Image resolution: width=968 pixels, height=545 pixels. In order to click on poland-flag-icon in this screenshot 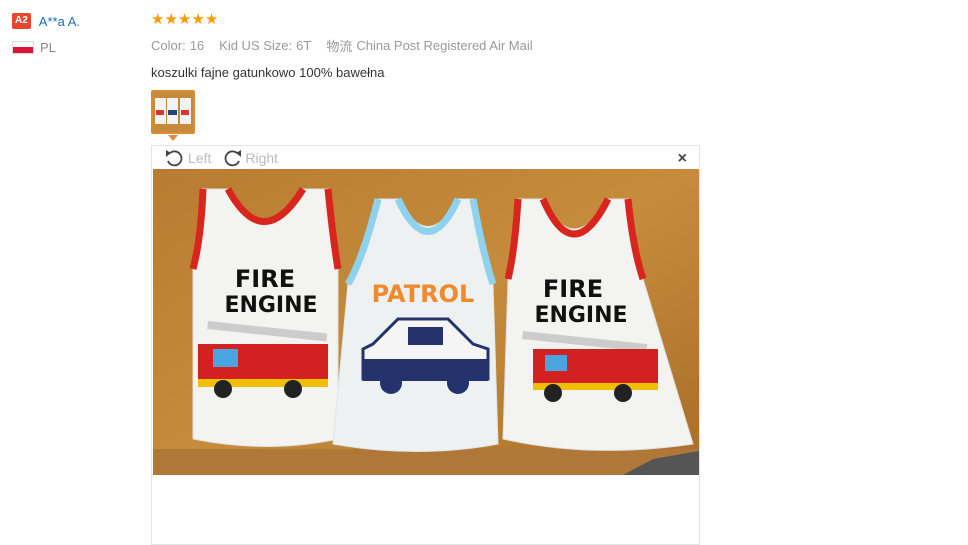, I will do `click(23, 47)`.